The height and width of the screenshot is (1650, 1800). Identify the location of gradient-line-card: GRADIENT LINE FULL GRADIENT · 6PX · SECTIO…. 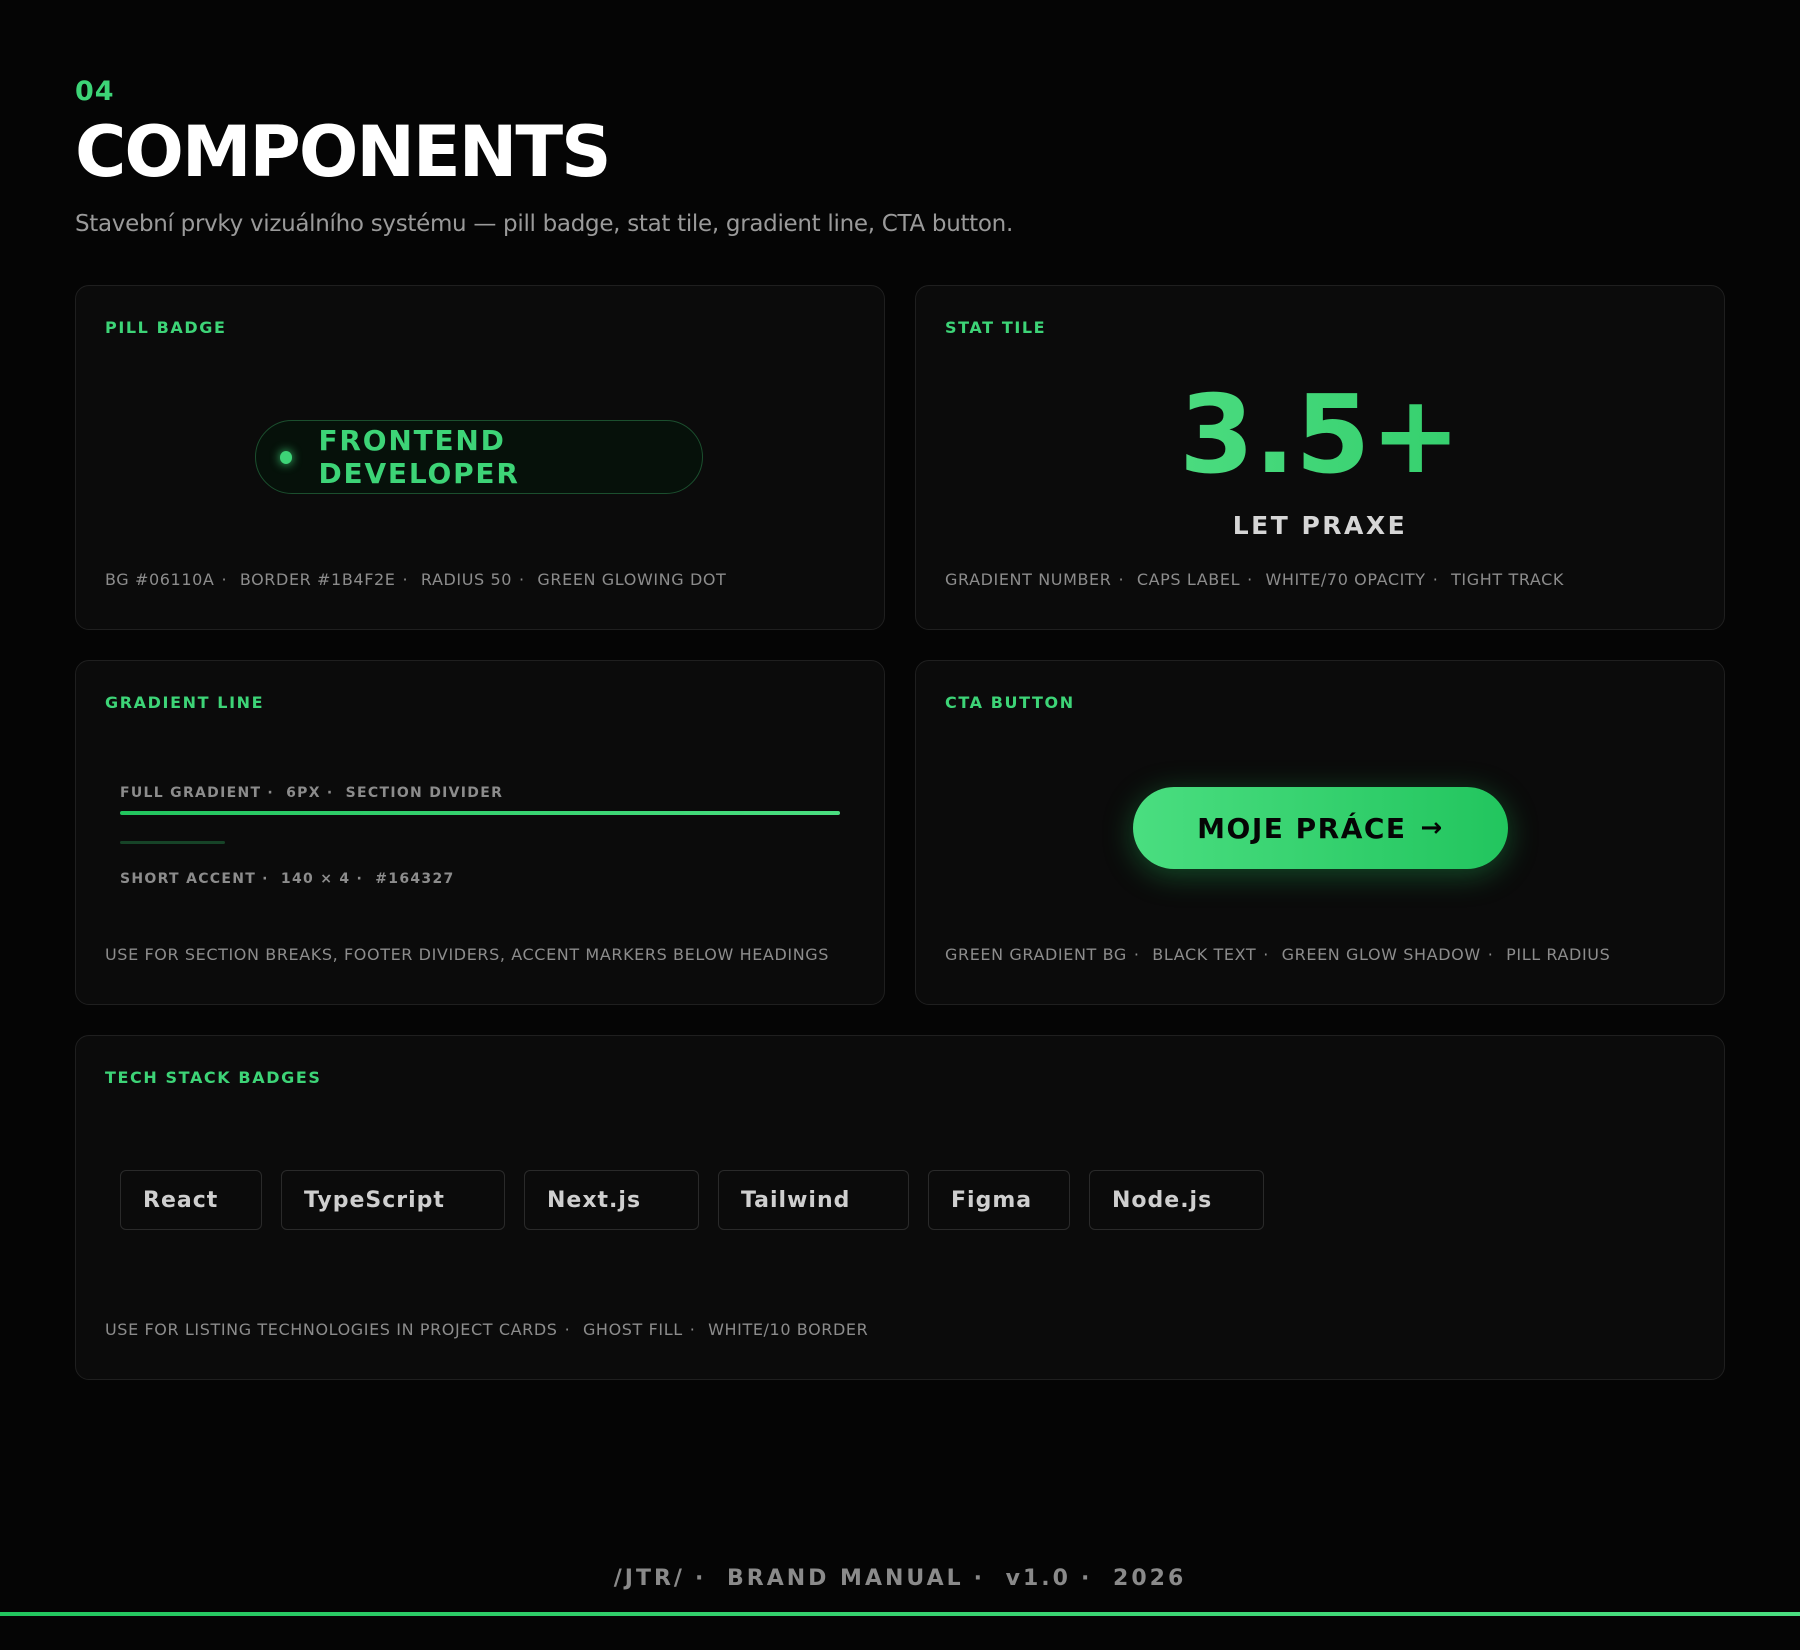
(480, 832).